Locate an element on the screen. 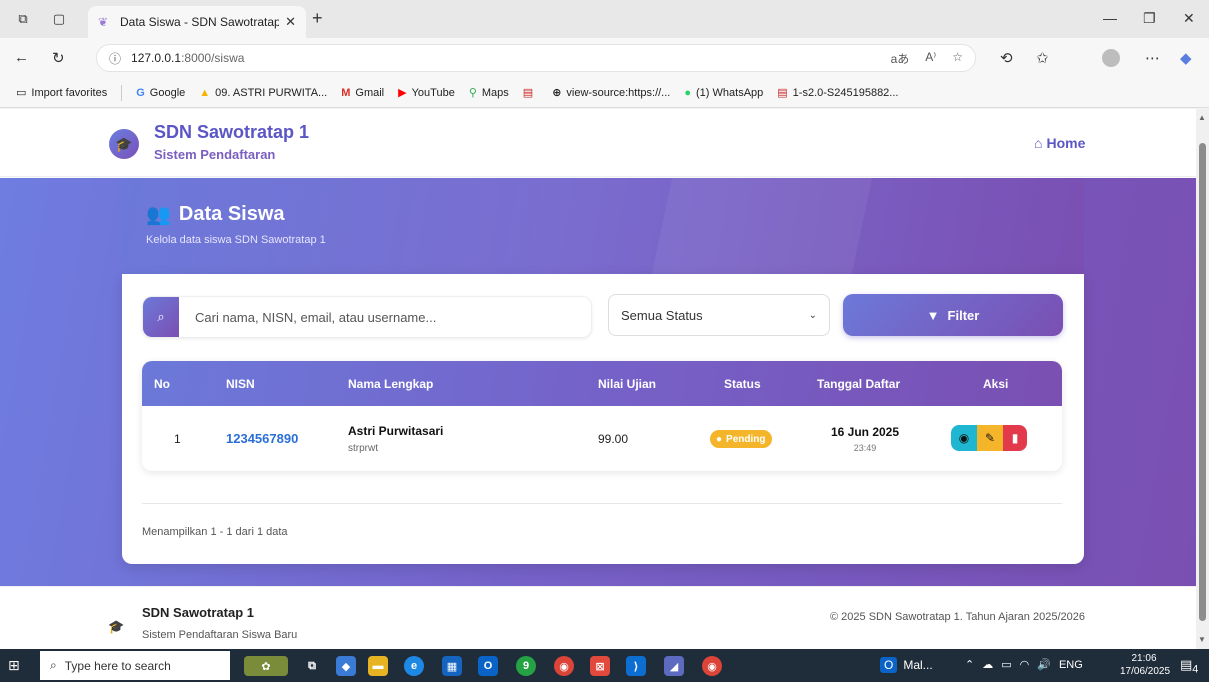 This screenshot has width=1209, height=682. status-select: Semua Status ⌄ is located at coordinates (719, 315).